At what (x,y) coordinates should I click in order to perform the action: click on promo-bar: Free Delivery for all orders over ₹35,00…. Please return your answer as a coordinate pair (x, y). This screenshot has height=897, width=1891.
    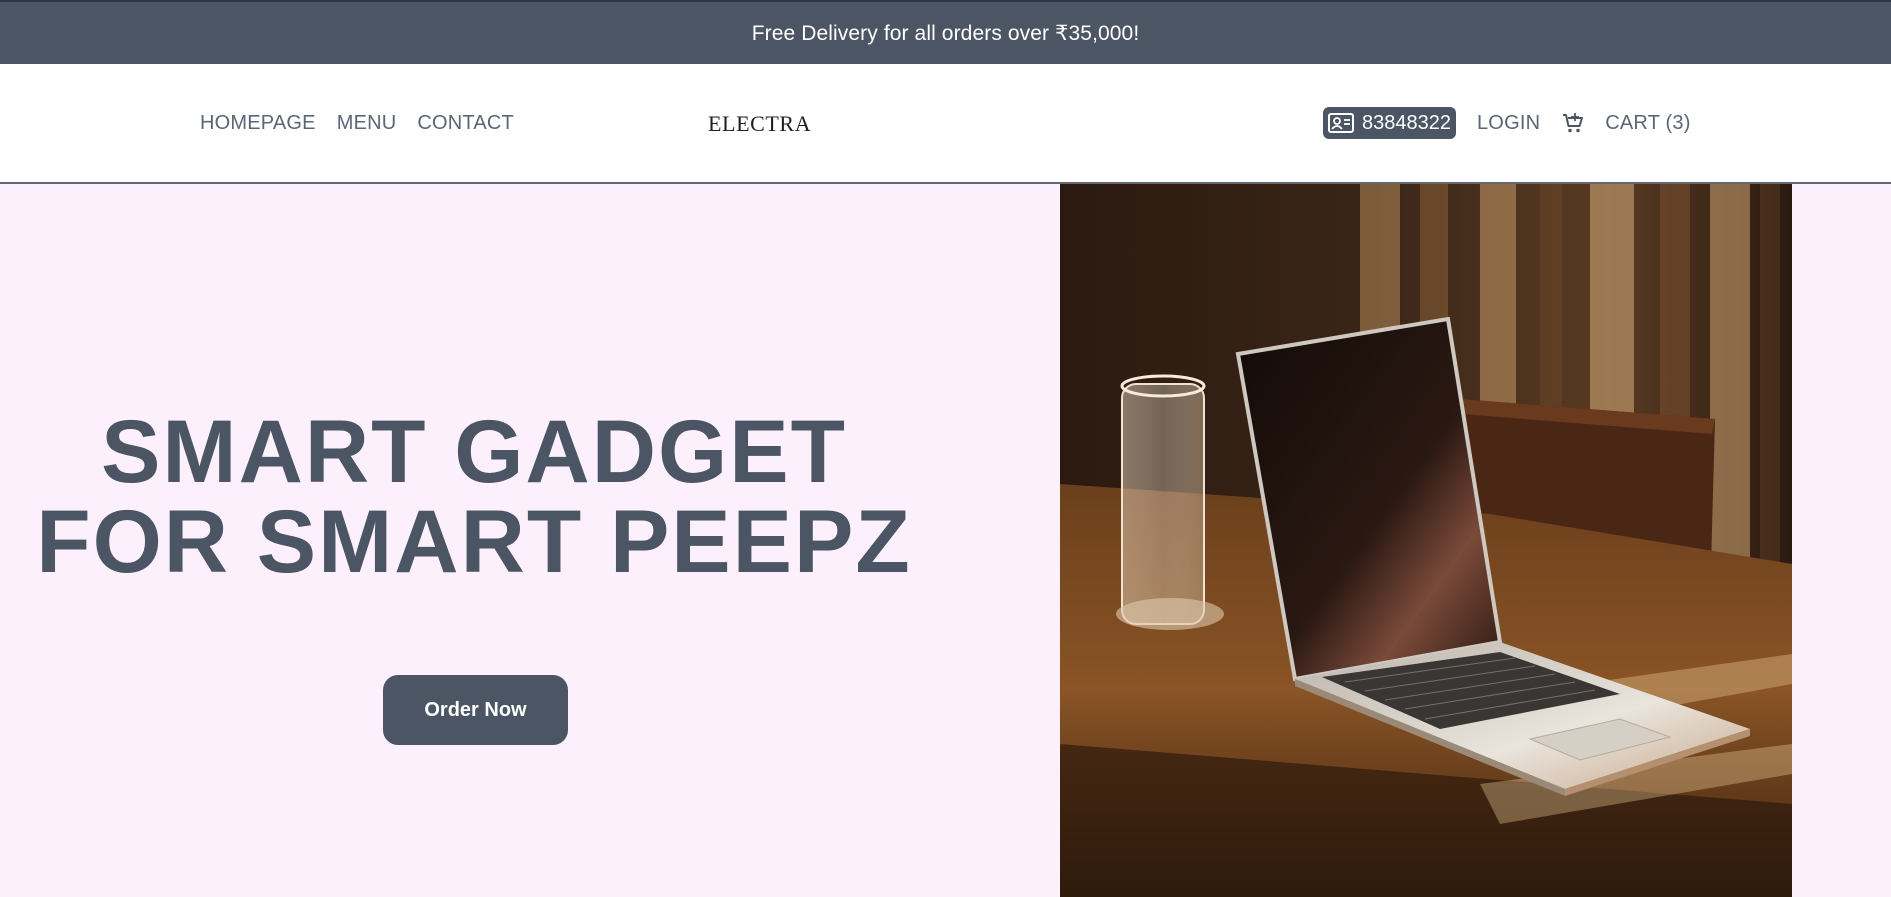
    Looking at the image, I should click on (945, 32).